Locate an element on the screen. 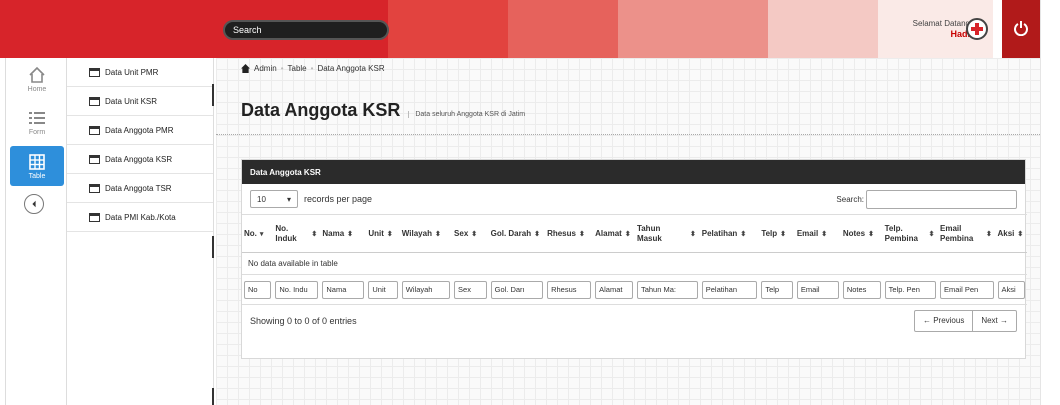 This screenshot has height=405, width=1060. pagination: ← Previous Next → is located at coordinates (965, 321).